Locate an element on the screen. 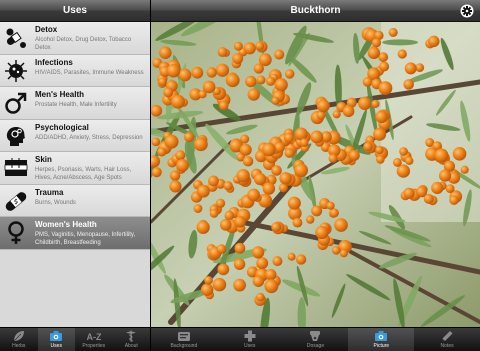  tab-label: Background is located at coordinates (184, 346).